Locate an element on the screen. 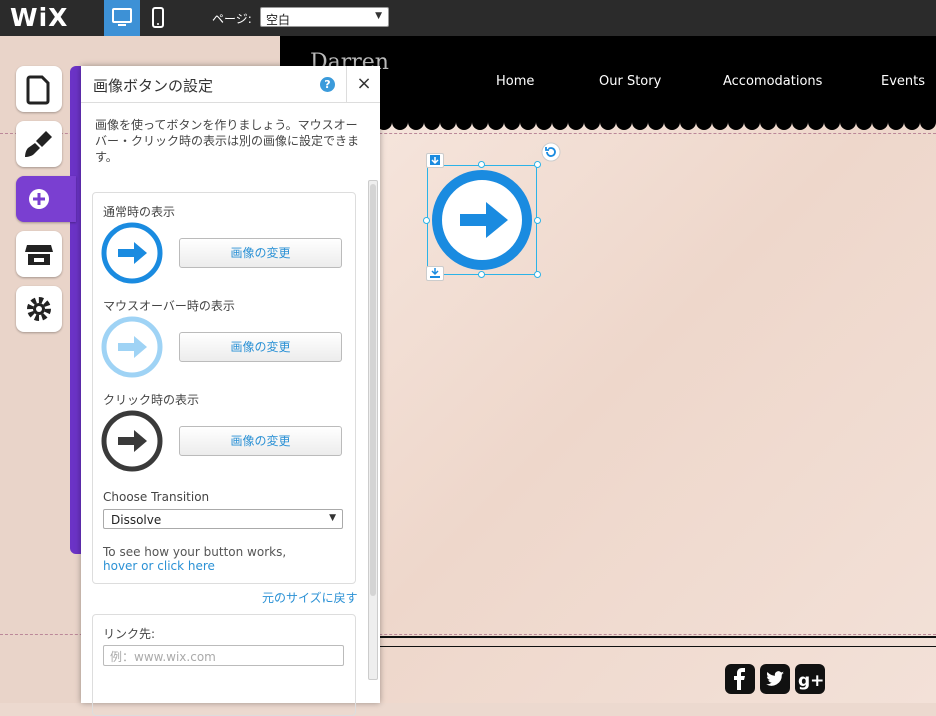  panel-header: 画像ボタンの設定 ? × is located at coordinates (230, 84).